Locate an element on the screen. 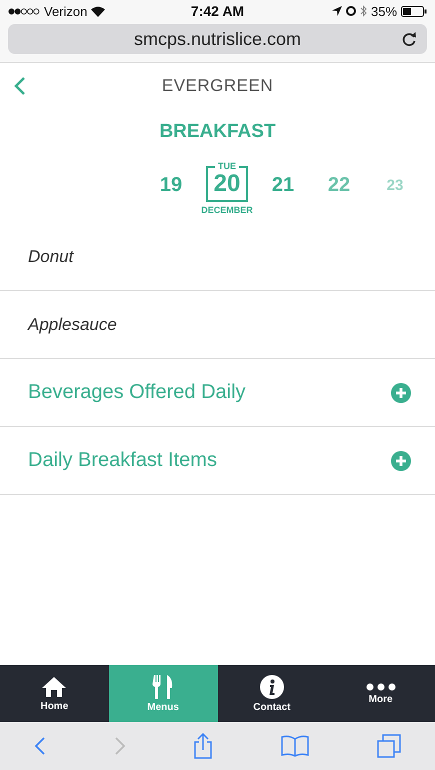  address-bar: smcps.nutrislice.com is located at coordinates (217, 39).